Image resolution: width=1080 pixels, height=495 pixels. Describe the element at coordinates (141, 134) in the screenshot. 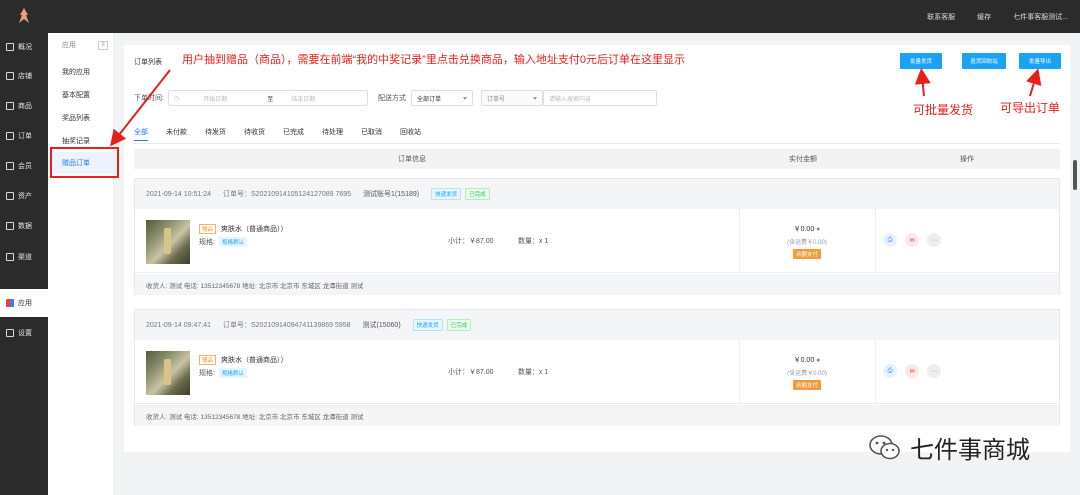

I see `tab-all: 全部` at that location.